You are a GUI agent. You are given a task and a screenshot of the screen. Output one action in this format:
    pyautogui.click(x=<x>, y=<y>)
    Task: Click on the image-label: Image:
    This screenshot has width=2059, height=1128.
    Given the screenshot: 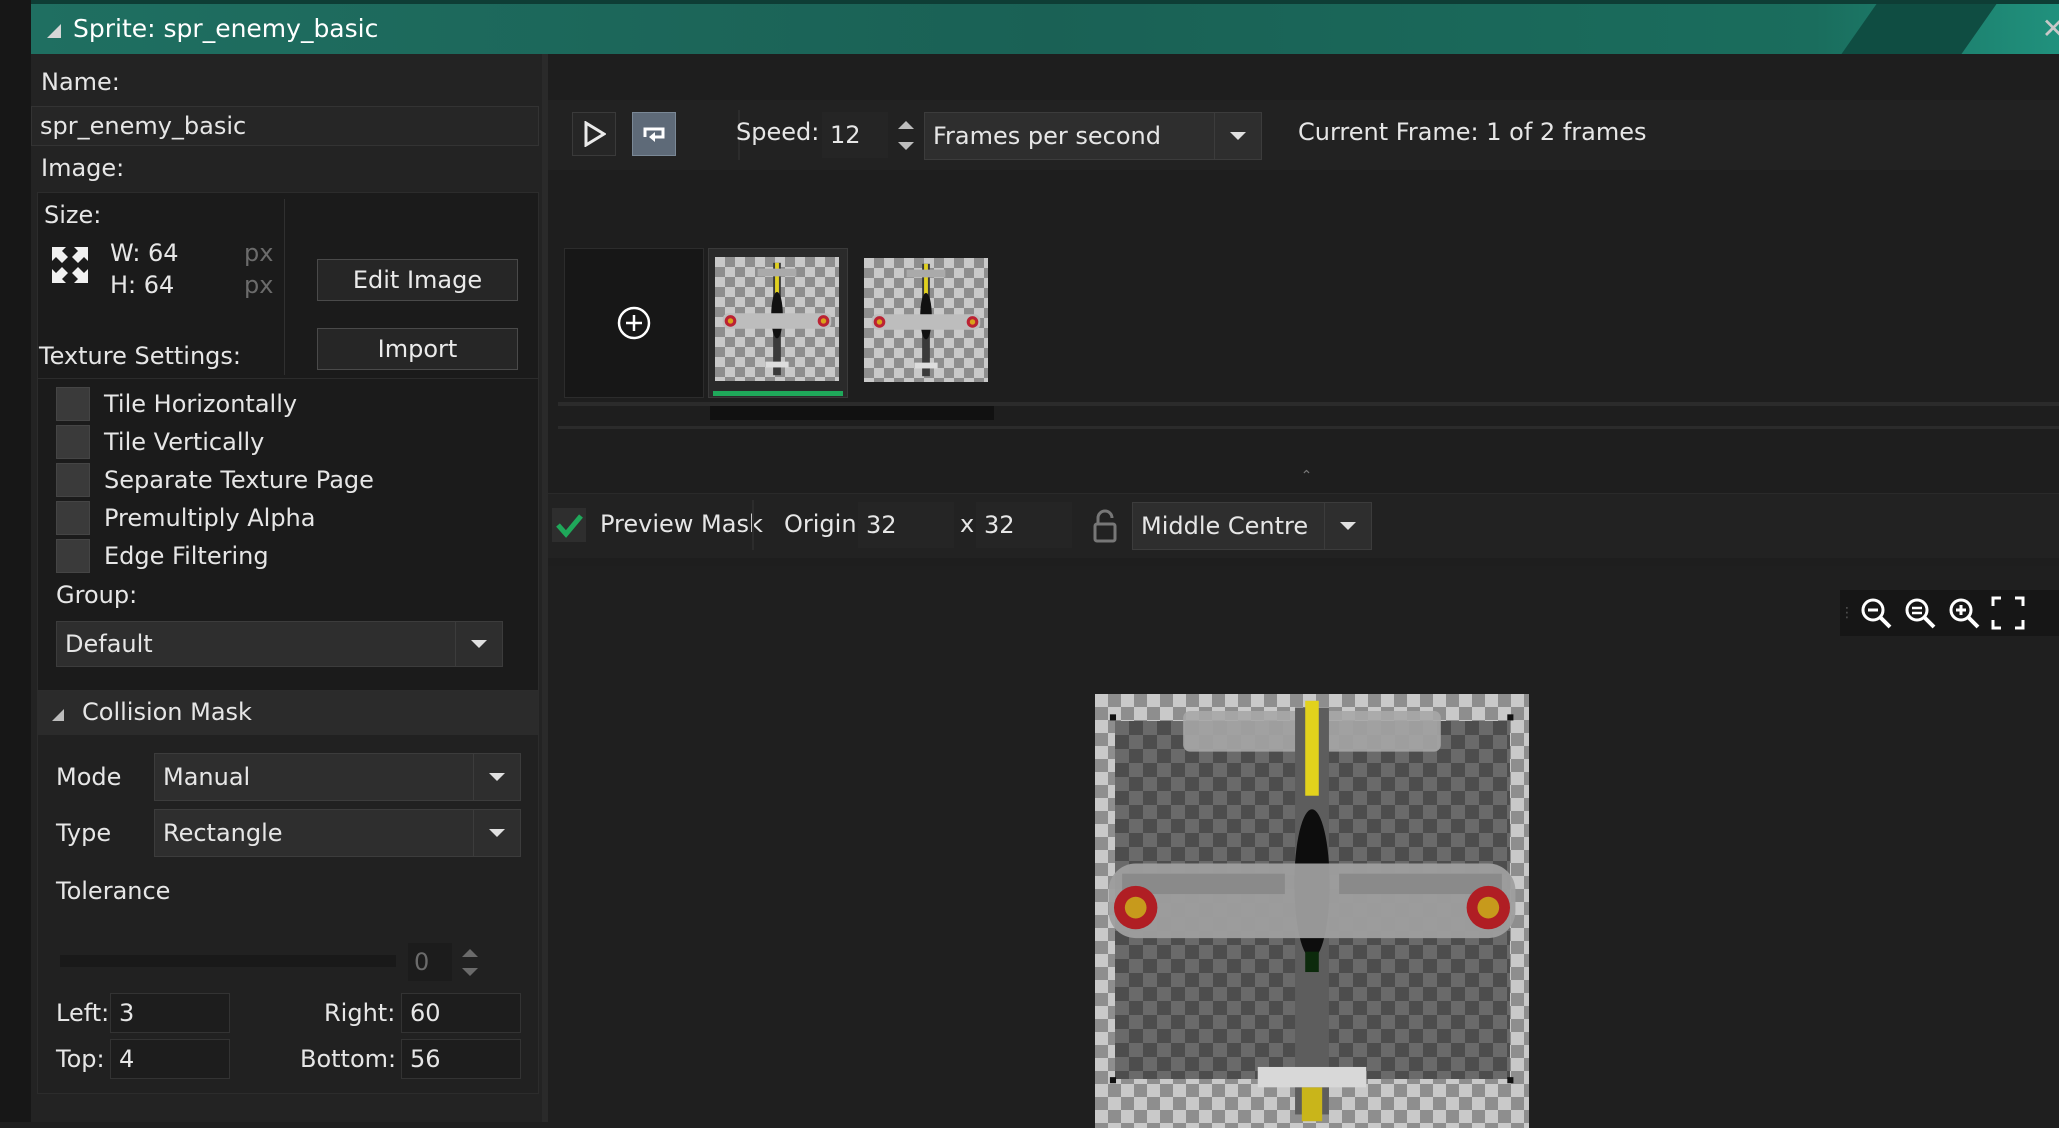 What is the action you would take?
    pyautogui.click(x=83, y=168)
    